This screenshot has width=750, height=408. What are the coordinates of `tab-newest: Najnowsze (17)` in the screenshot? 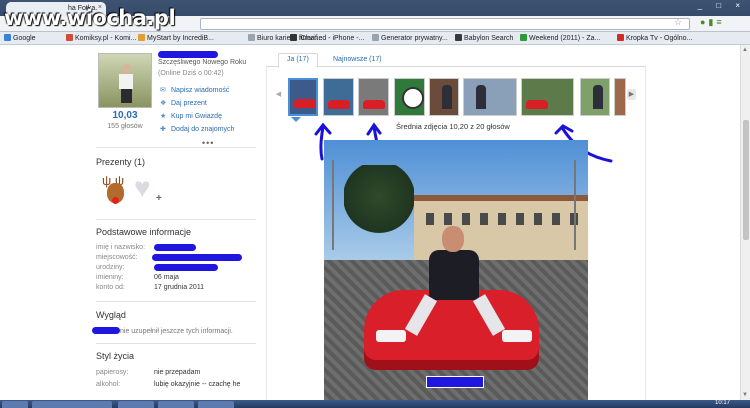 It's located at (357, 60).